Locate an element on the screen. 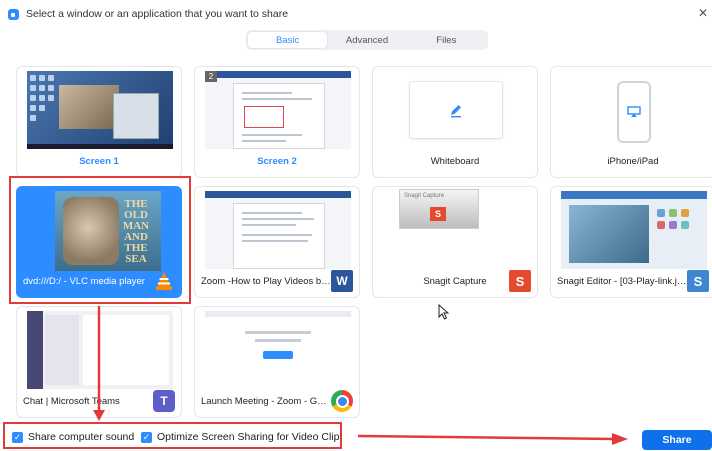 The image size is (712, 451). optimize-video-checkbox: ✓ Optimize Screen Sharing for Video Clip is located at coordinates (240, 437).